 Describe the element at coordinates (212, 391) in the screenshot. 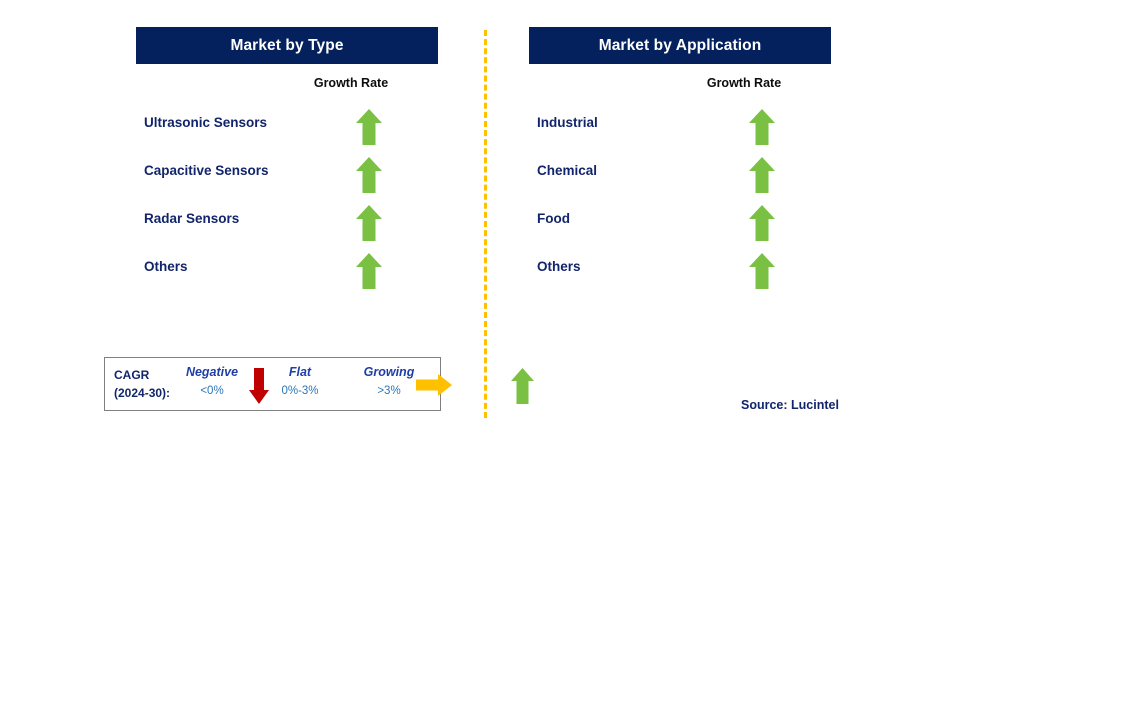

I see `legend-range: <0%` at that location.